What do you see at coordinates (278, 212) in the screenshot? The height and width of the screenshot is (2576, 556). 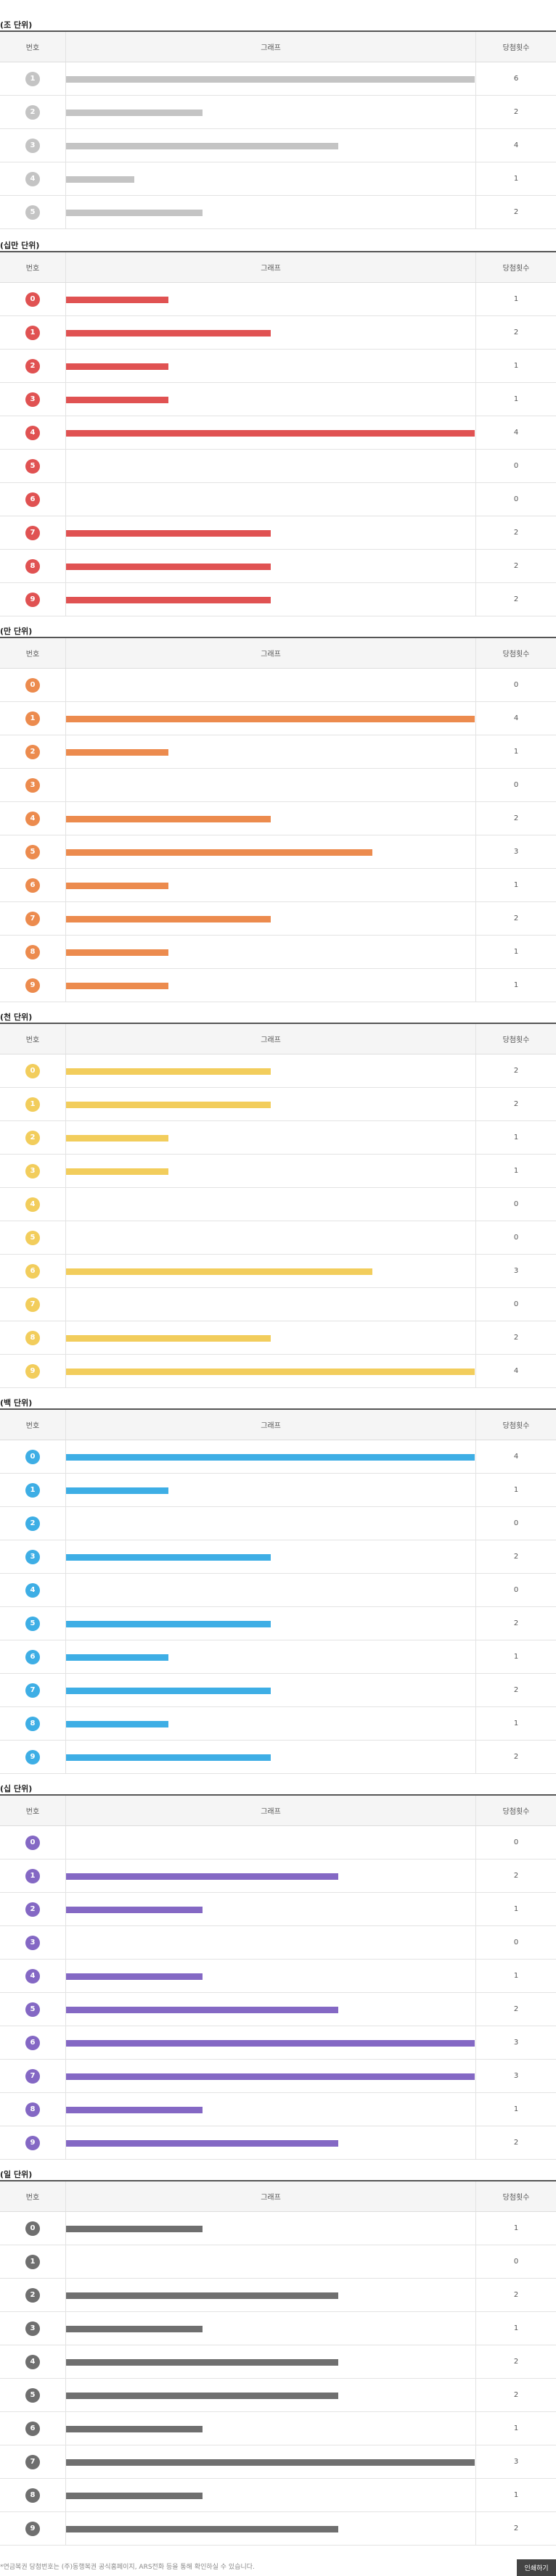 I see `table-row: 52` at bounding box center [278, 212].